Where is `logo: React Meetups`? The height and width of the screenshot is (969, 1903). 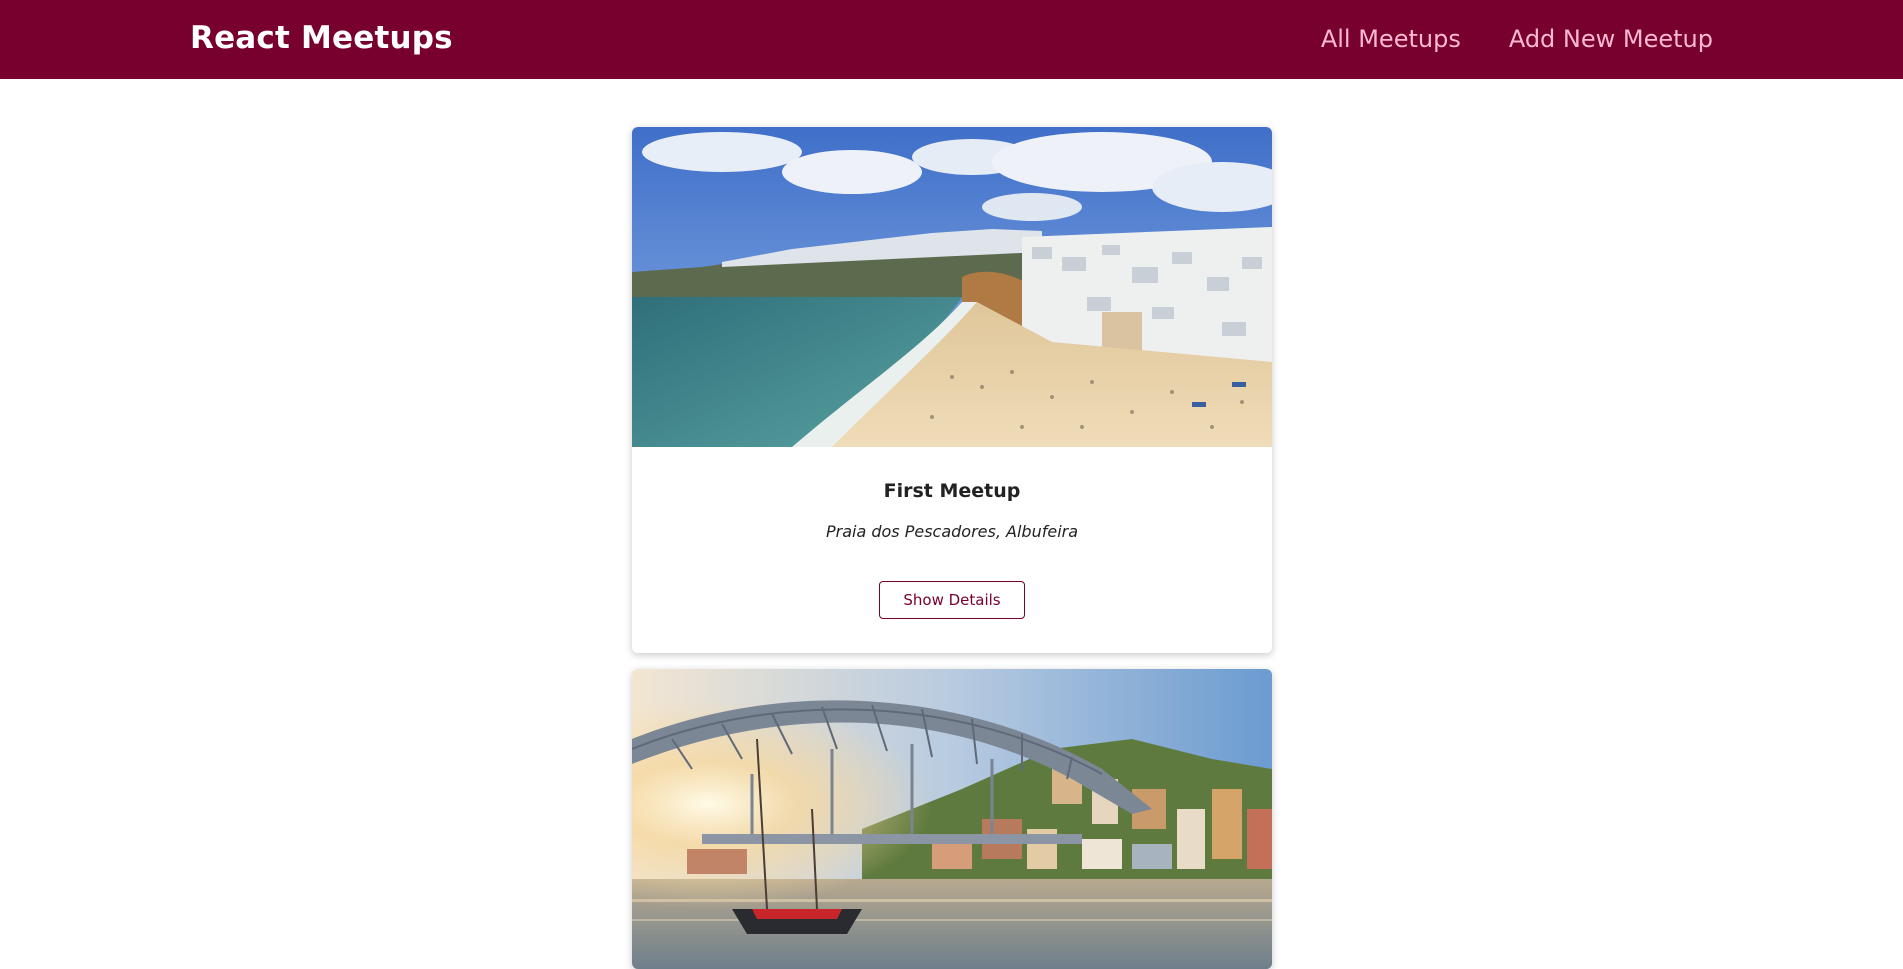 logo: React Meetups is located at coordinates (321, 38).